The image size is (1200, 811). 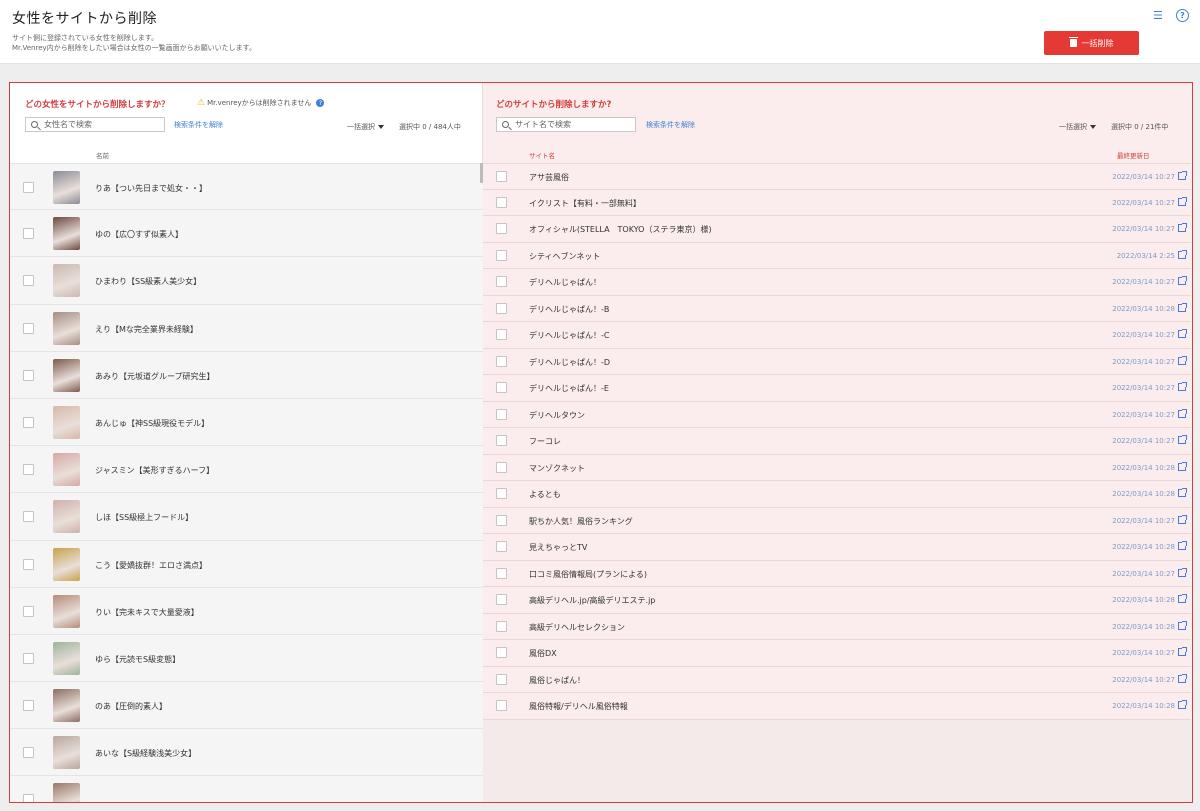 I want to click on girl-row: ジャスミン【美形すぎるハーフ】, so click(x=246, y=470).